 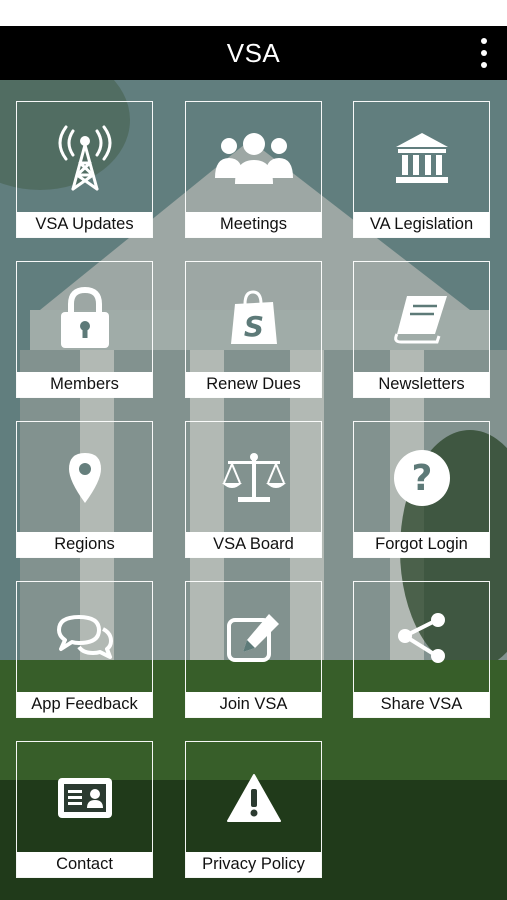 I want to click on question-icon: ?, so click(x=421, y=477).